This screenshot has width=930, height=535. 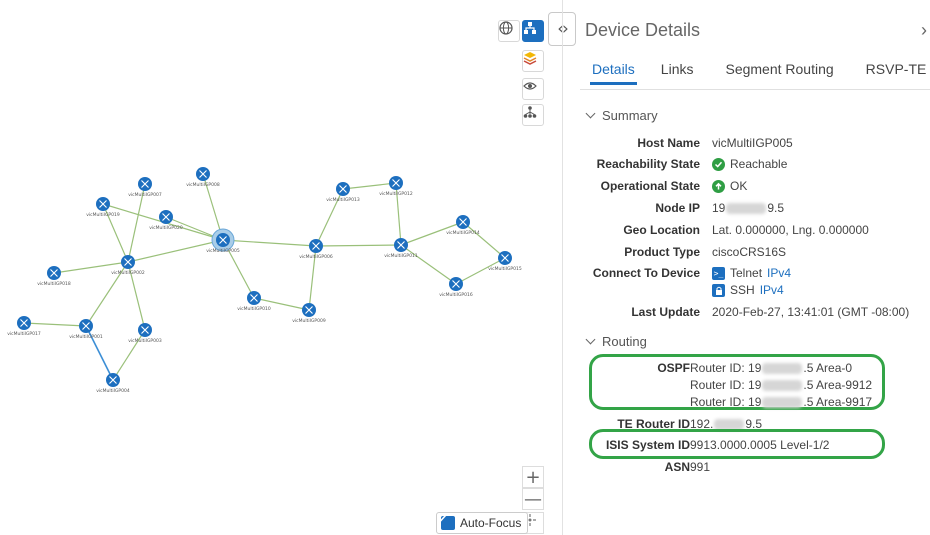 What do you see at coordinates (254, 301) in the screenshot?
I see `router-node: vicMultiIGP010` at bounding box center [254, 301].